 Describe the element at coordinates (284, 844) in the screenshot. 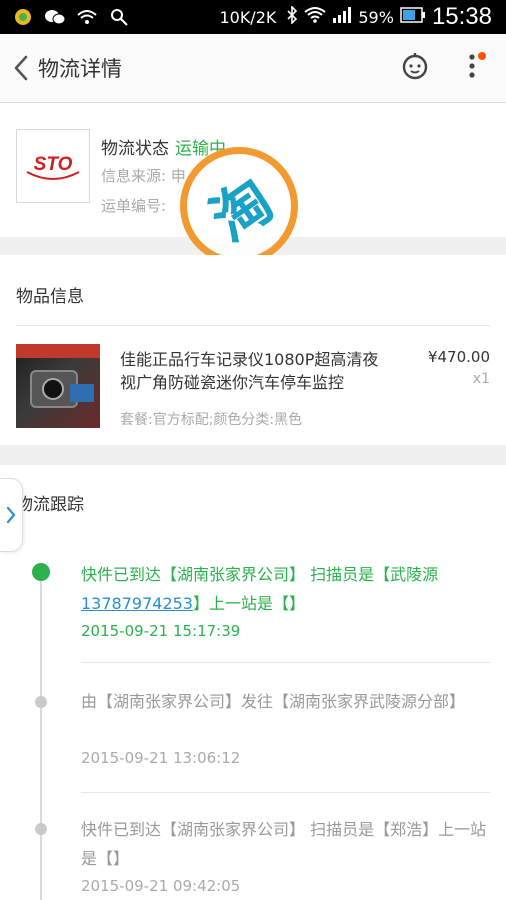

I see `tracking-event-text: 快件已到达【湖南张家界公司】 扫描员是【郑浩】上一站是【】` at that location.